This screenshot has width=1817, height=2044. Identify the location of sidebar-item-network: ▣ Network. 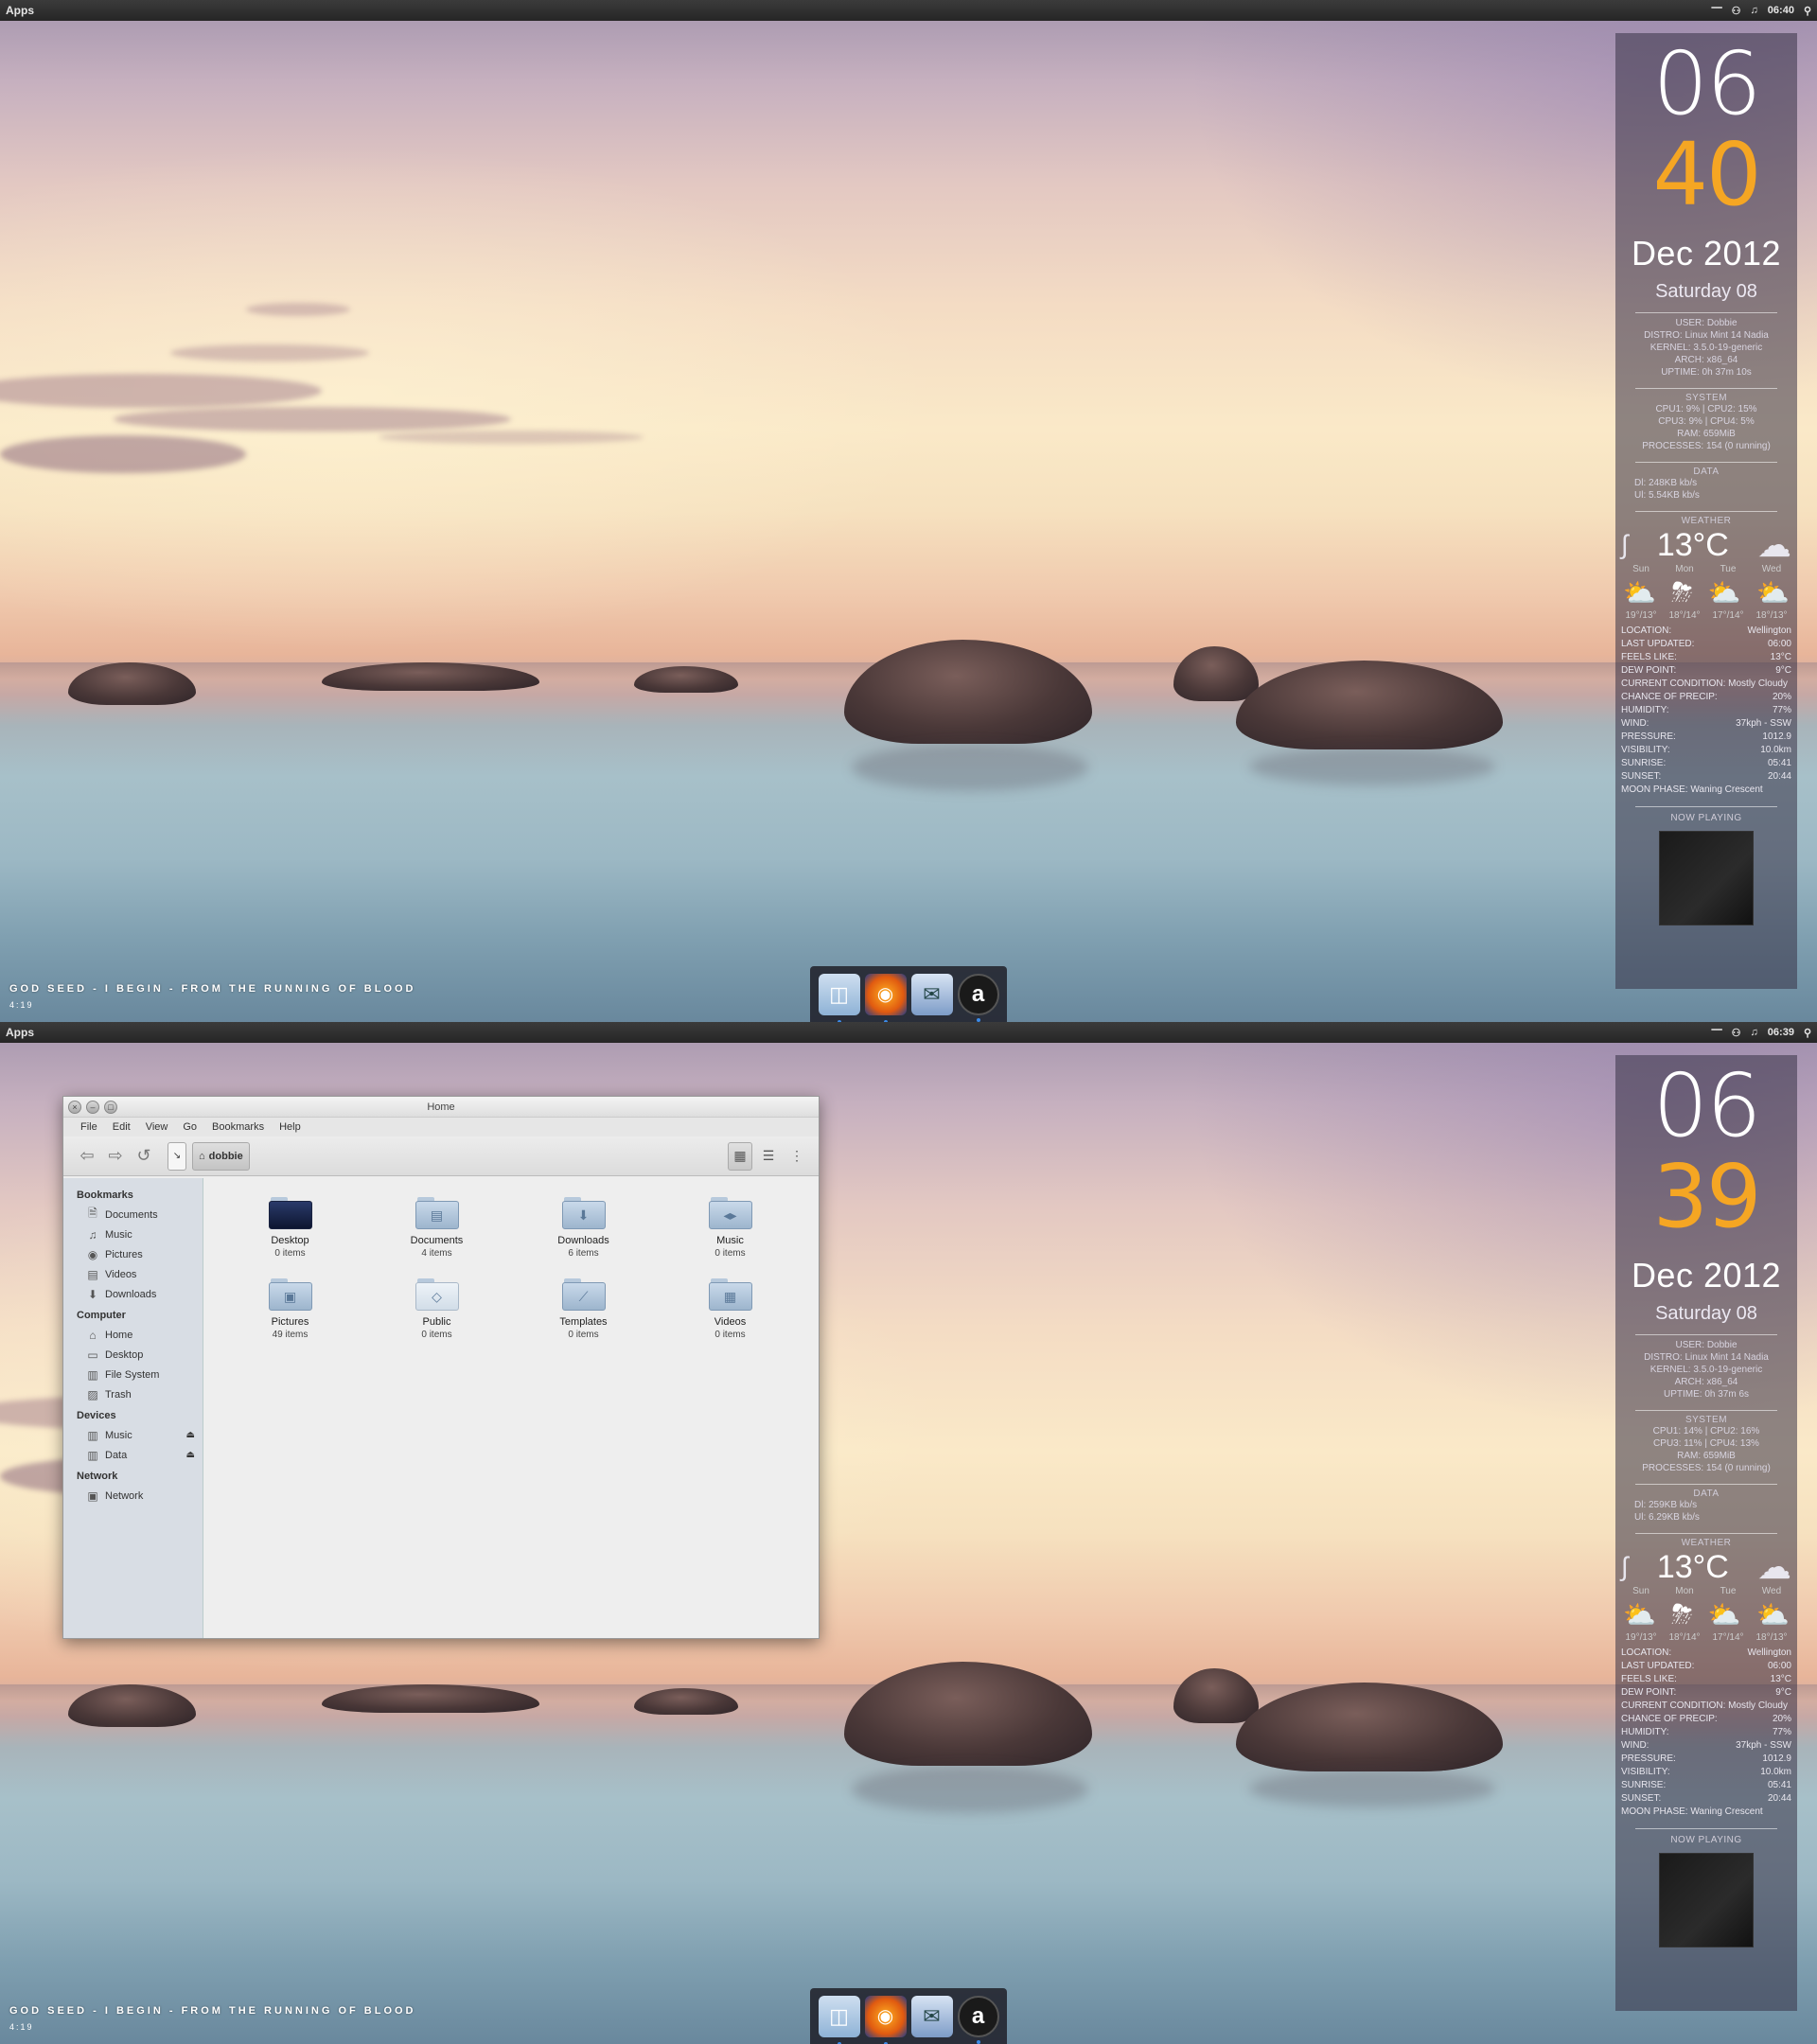
(133, 1496).